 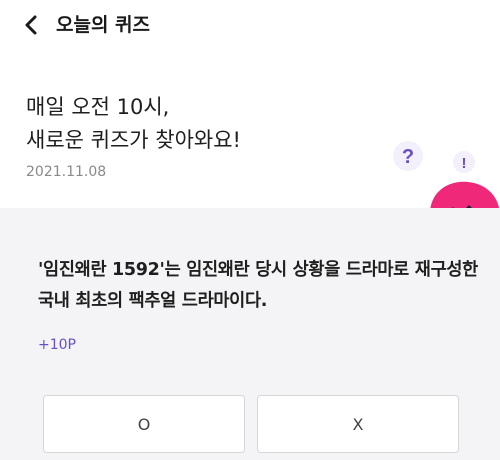 What do you see at coordinates (358, 424) in the screenshot?
I see `answer-x-button: X` at bounding box center [358, 424].